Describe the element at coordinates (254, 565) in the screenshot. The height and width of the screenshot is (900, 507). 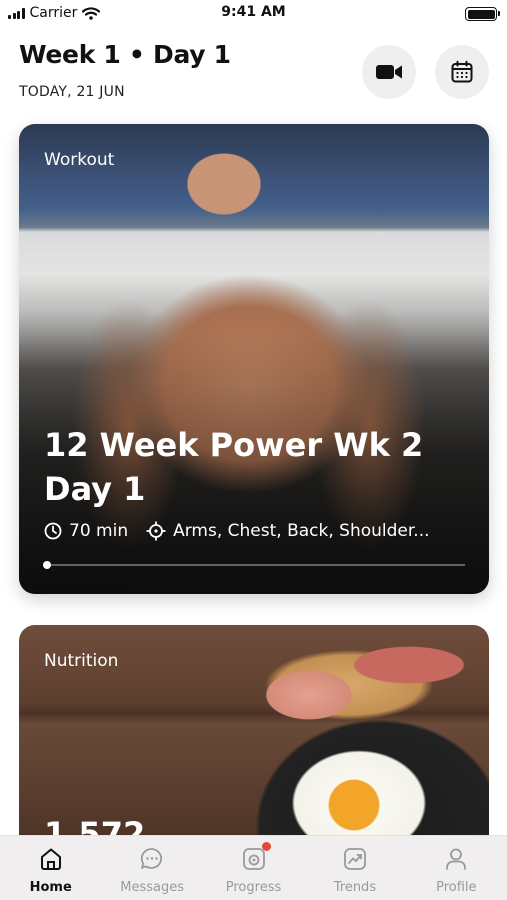
I see `workout-progress-bar` at that location.